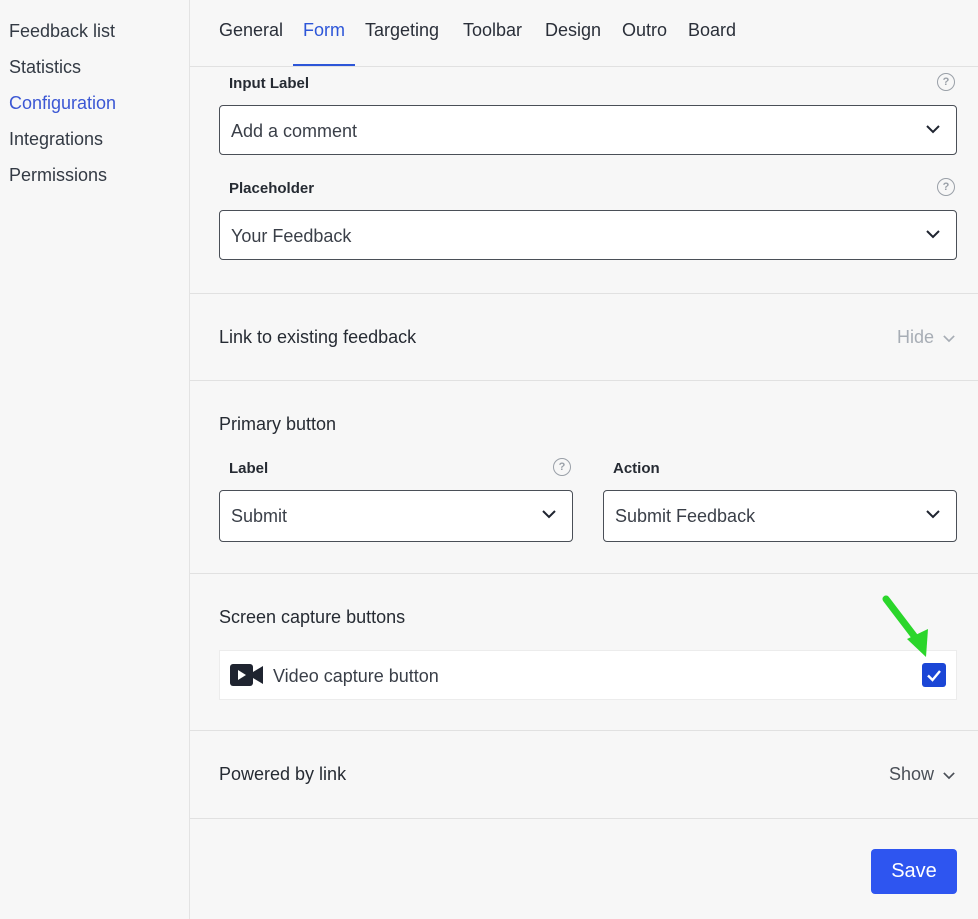 The image size is (978, 919). What do you see at coordinates (644, 30) in the screenshot?
I see `tab-outro: Outro` at bounding box center [644, 30].